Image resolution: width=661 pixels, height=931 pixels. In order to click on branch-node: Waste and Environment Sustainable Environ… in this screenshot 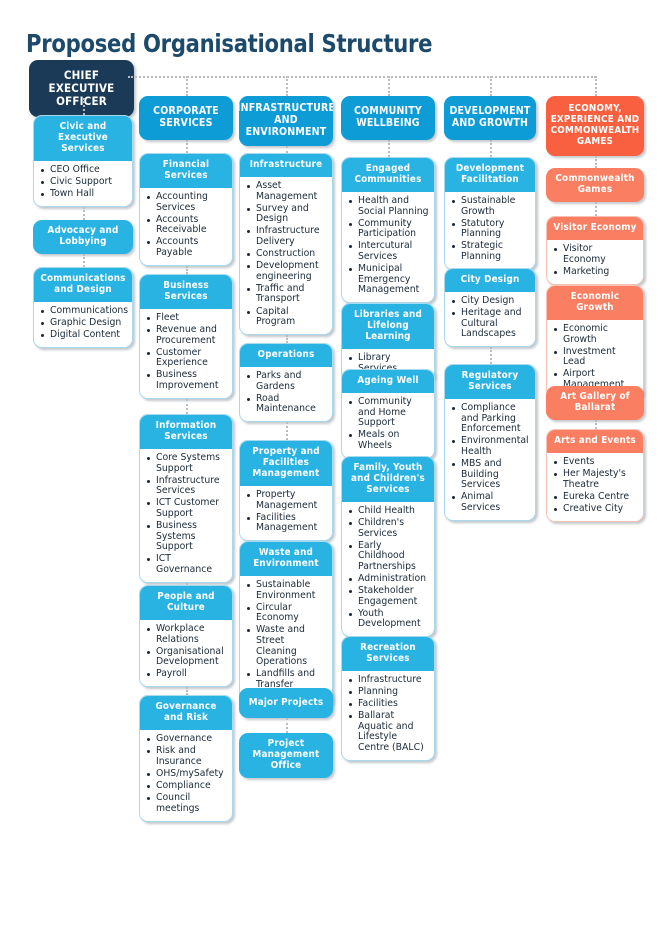, I will do `click(286, 625)`.